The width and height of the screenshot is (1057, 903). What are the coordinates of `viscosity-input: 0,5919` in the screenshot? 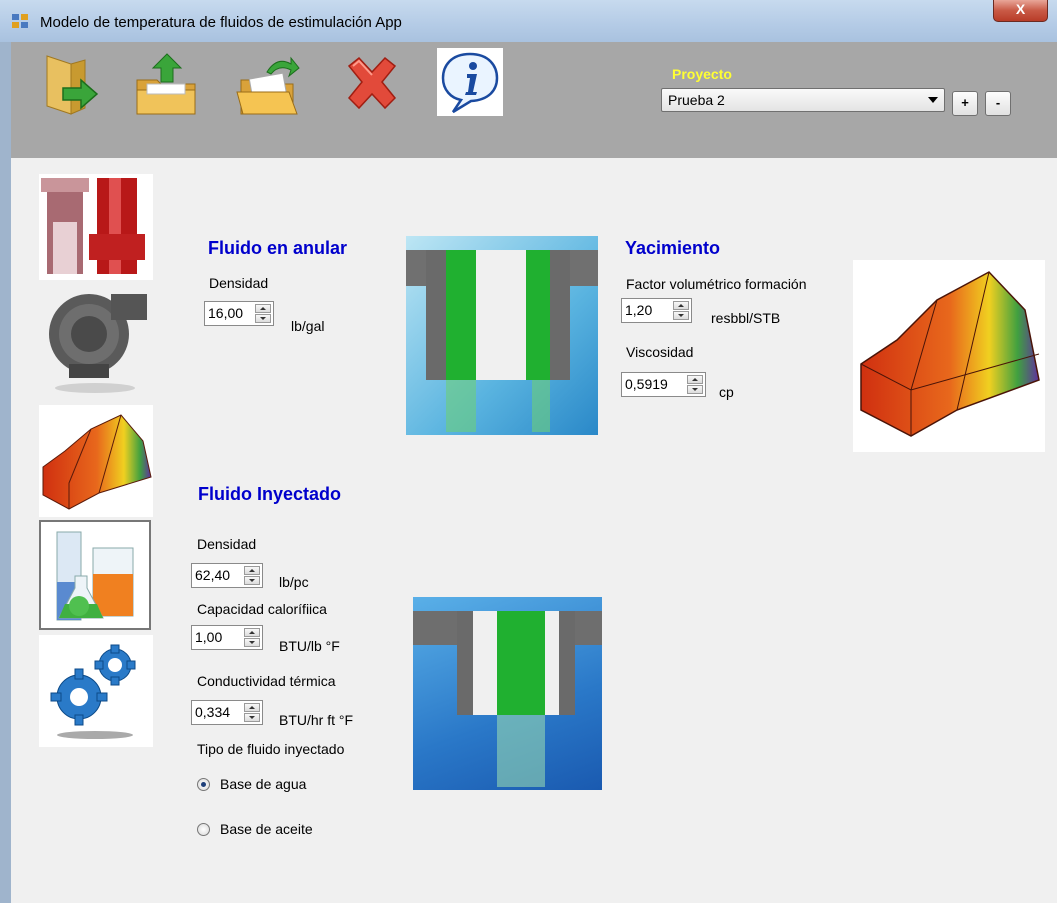 It's located at (663, 384).